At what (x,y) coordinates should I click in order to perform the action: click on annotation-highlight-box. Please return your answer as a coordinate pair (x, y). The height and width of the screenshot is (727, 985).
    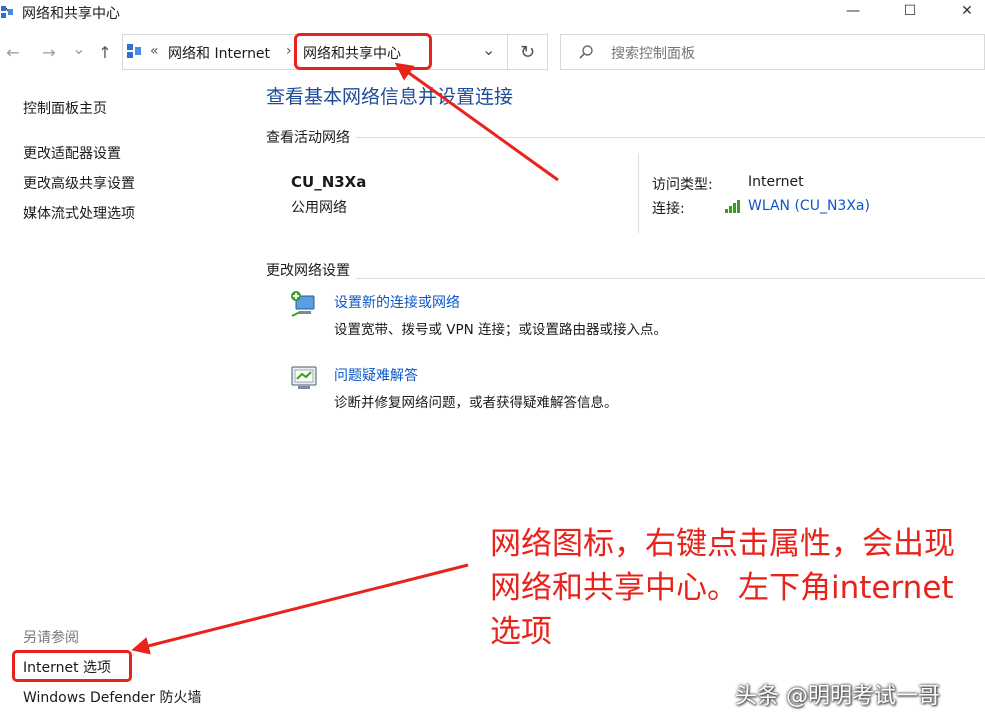
    Looking at the image, I should click on (363, 51).